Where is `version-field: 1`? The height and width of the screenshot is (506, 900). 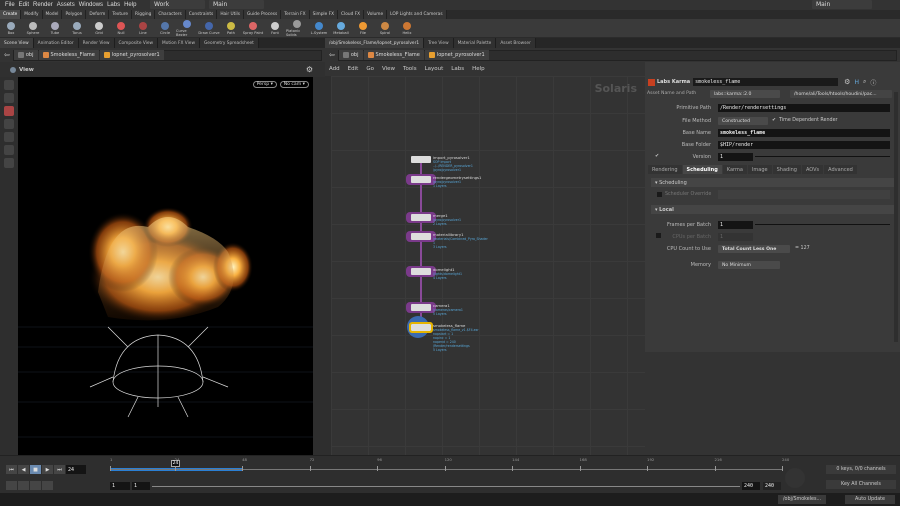
version-field: 1 is located at coordinates (735, 157).